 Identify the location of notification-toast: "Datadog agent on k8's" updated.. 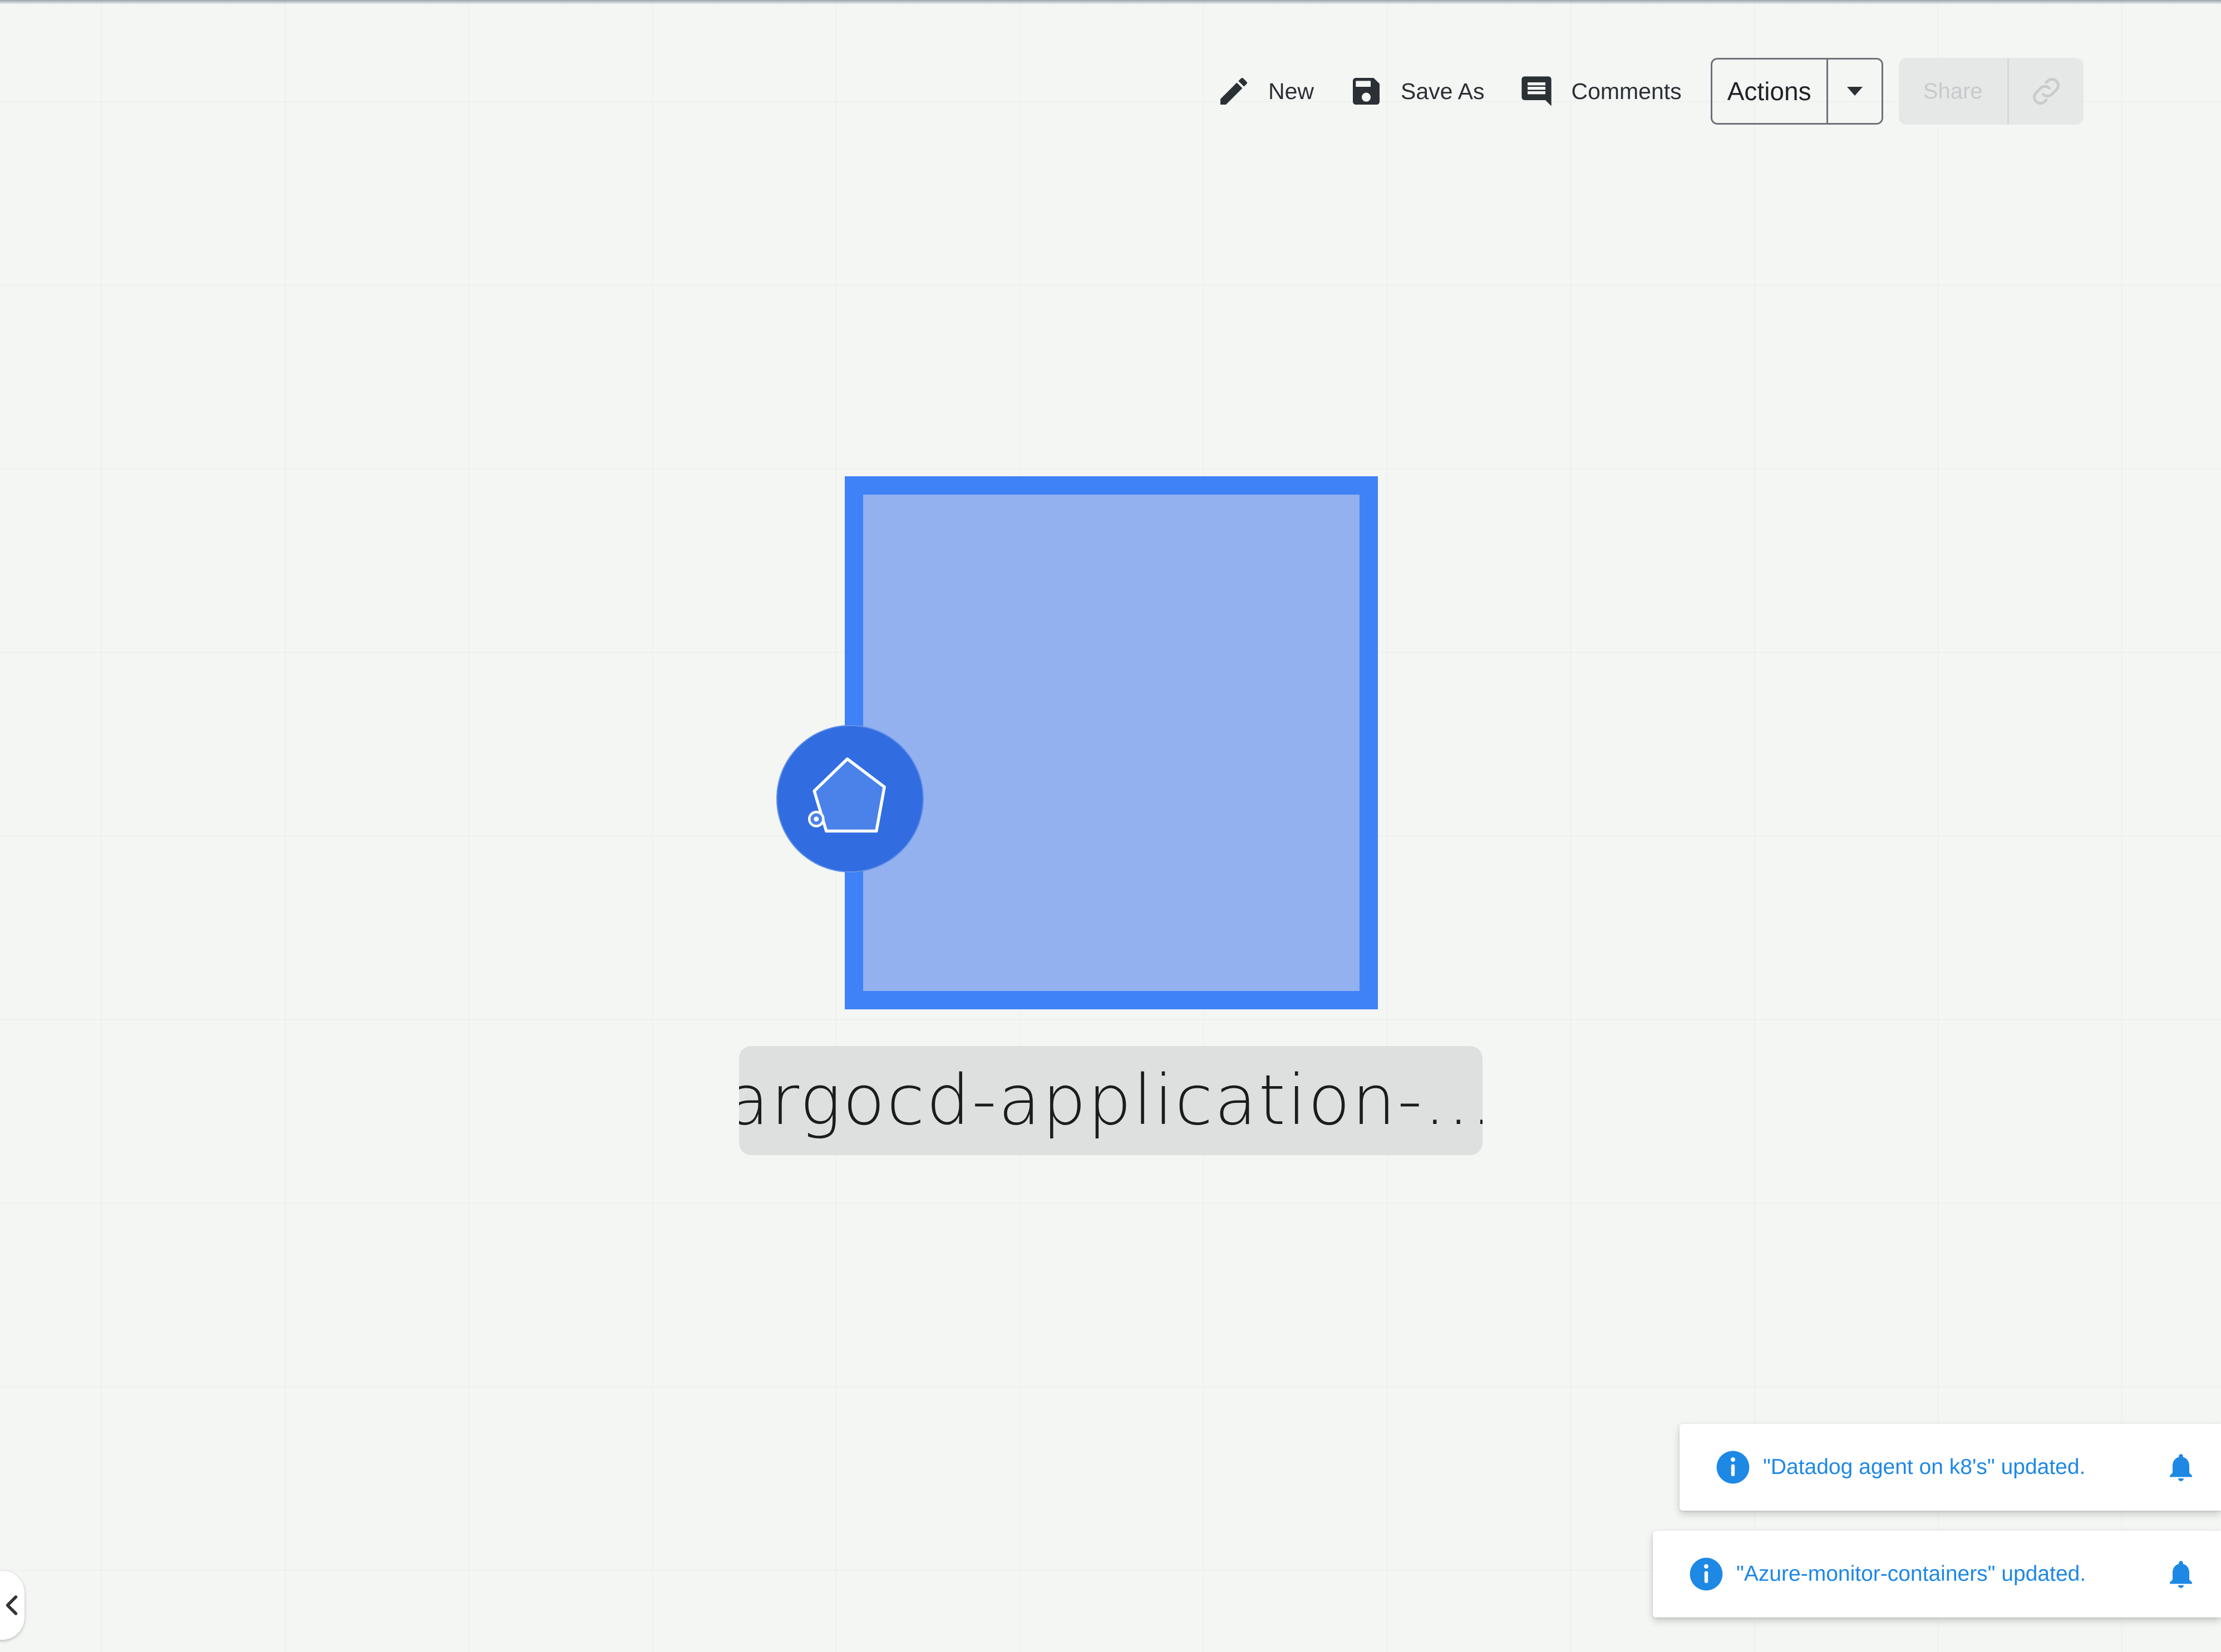
(1950, 1467).